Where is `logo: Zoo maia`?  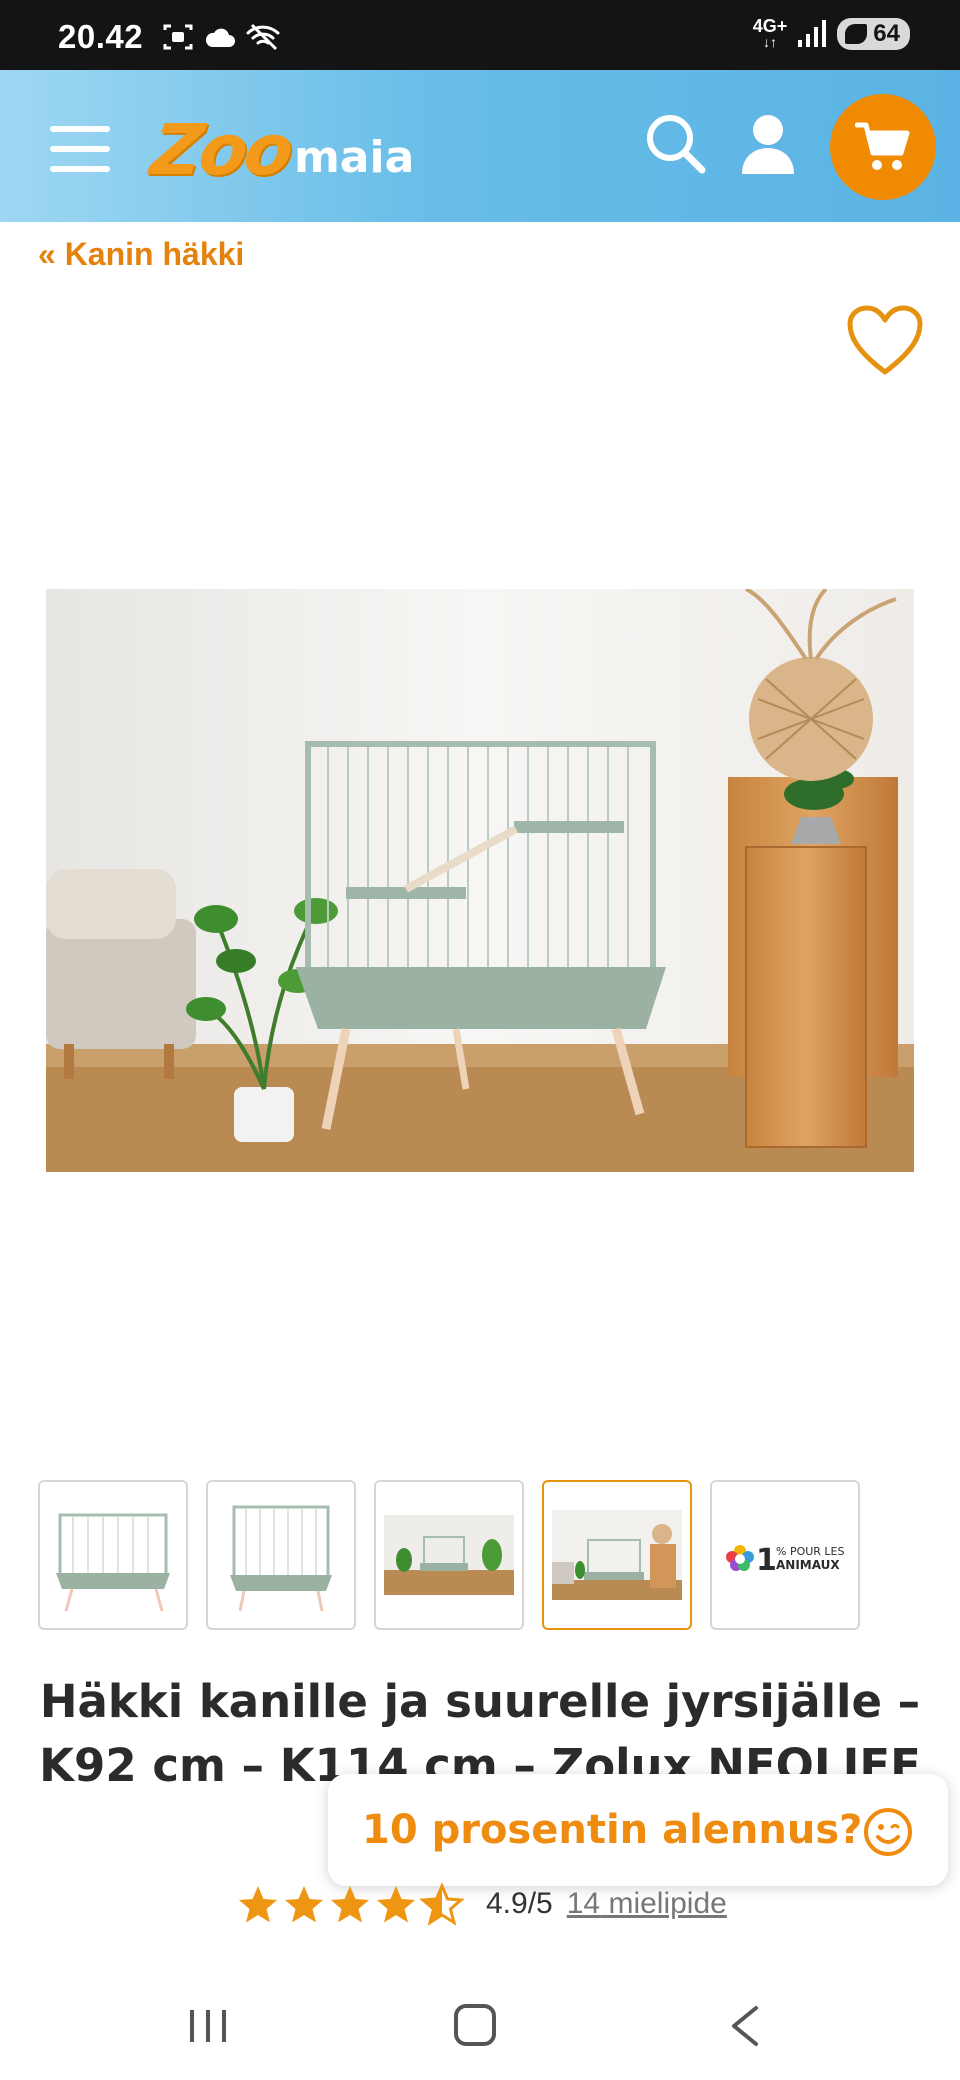 logo: Zoo maia is located at coordinates (280, 147).